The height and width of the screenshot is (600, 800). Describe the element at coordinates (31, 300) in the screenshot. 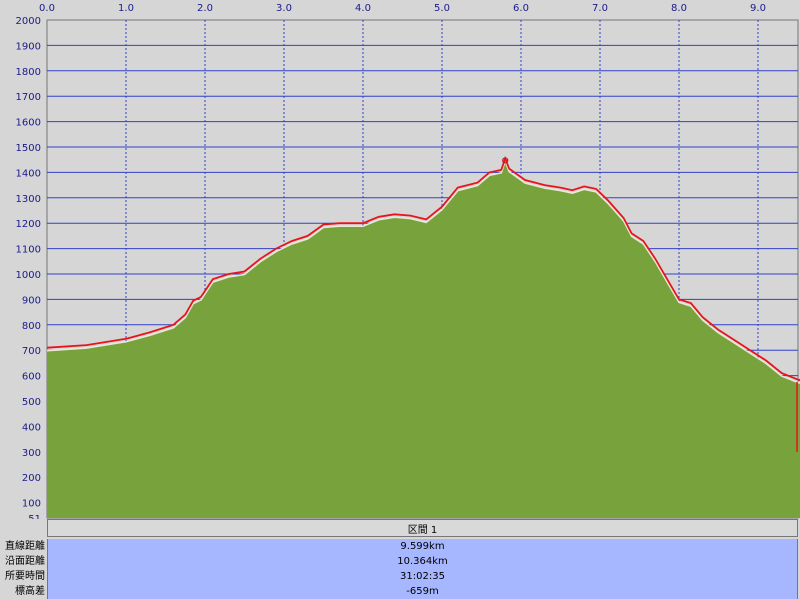

I see `y-tick-label: 900` at that location.